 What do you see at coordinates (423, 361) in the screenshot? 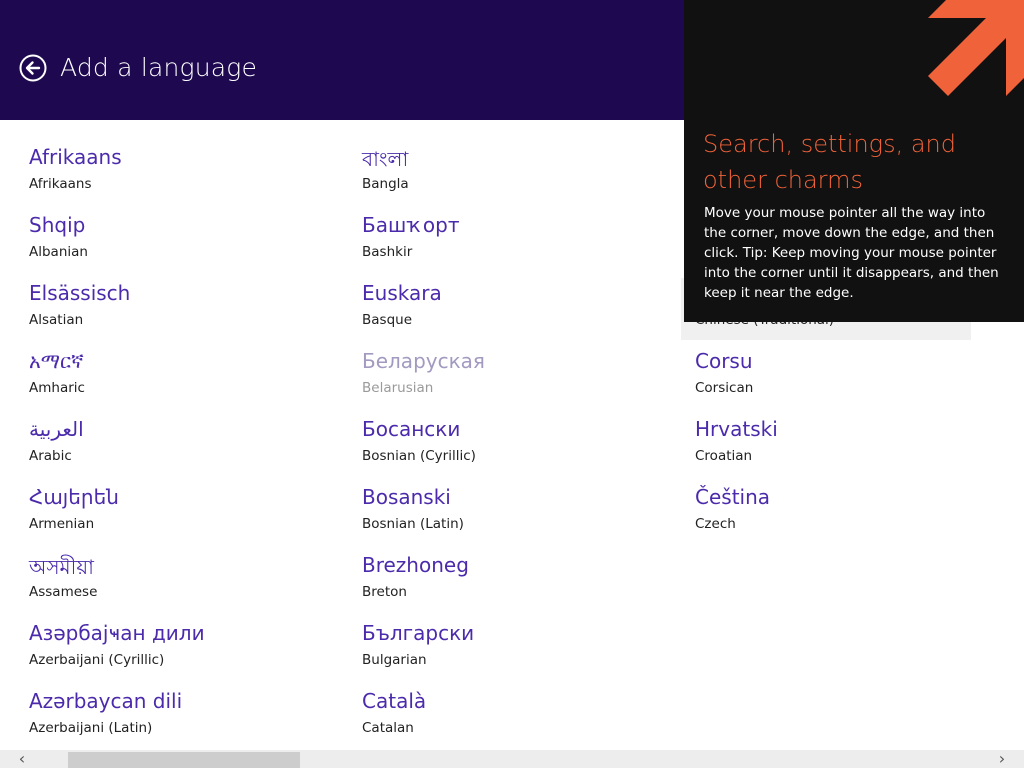
I see `language-native-name: Беларуская` at bounding box center [423, 361].